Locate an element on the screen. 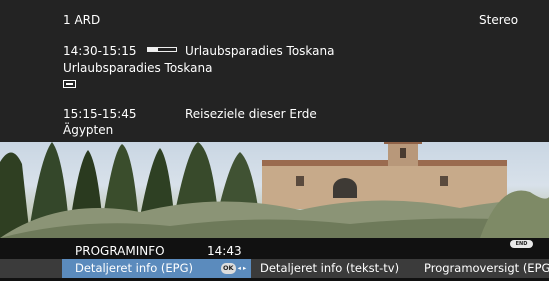 This screenshot has height=281, width=549. menu-item-program-overview-epg: Programoversigt (EPG) is located at coordinates (486, 268).